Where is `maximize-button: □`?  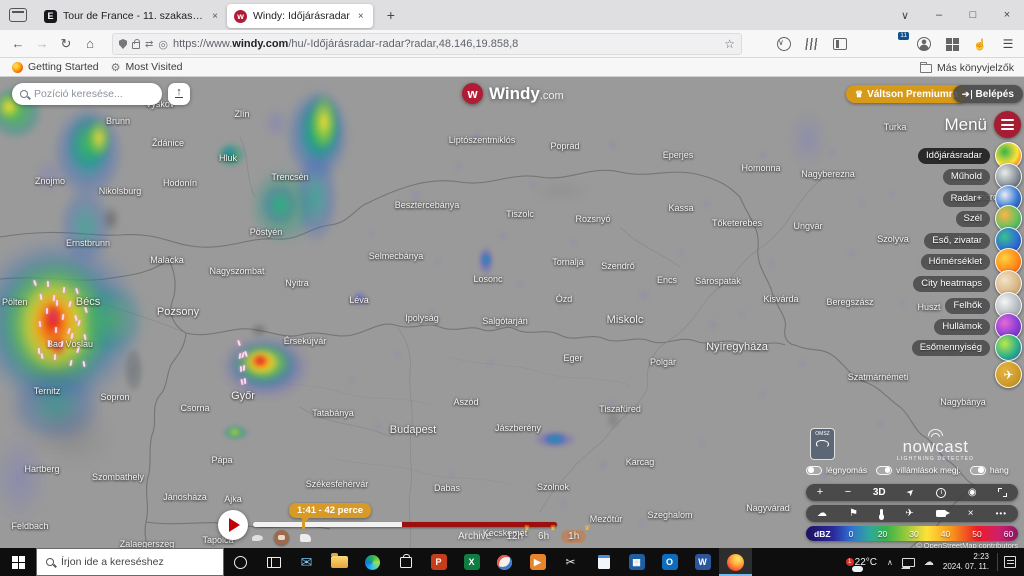
maximize-button: □ is located at coordinates (973, 15).